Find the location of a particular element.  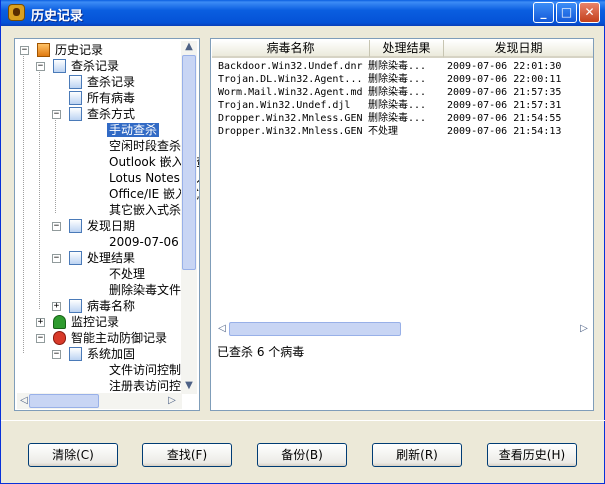

window-title: 历史记录 is located at coordinates (57, 16).